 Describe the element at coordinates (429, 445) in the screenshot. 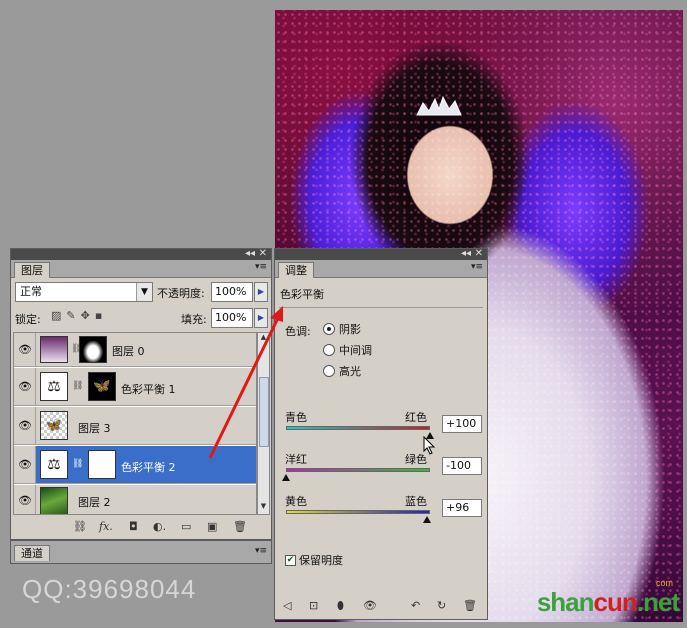

I see `mouse-cursor-icon` at that location.